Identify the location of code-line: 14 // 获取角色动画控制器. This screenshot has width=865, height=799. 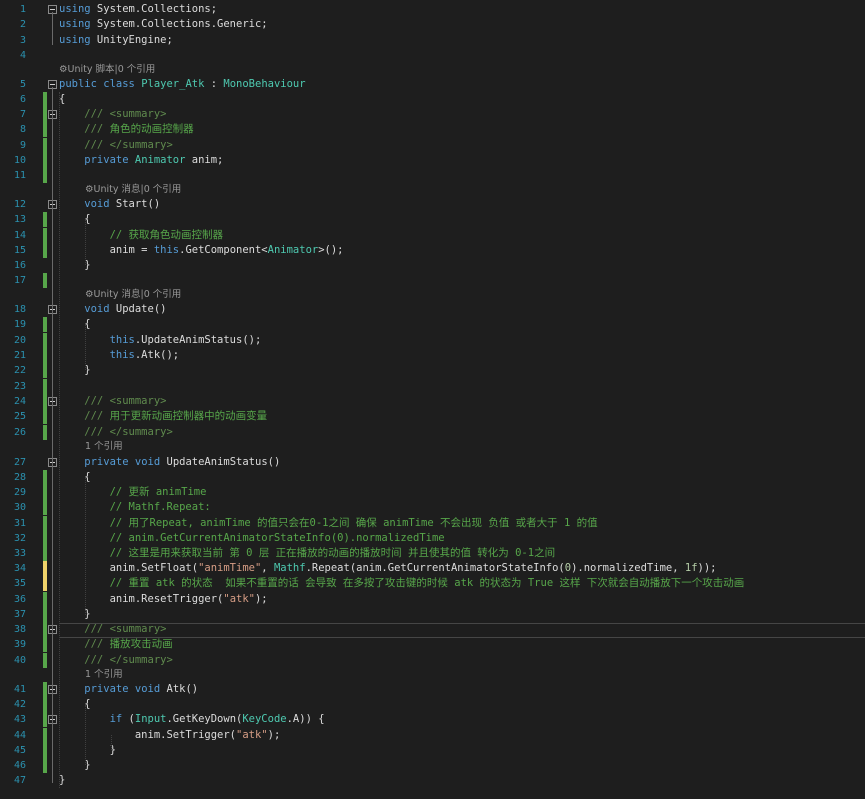
(432, 236).